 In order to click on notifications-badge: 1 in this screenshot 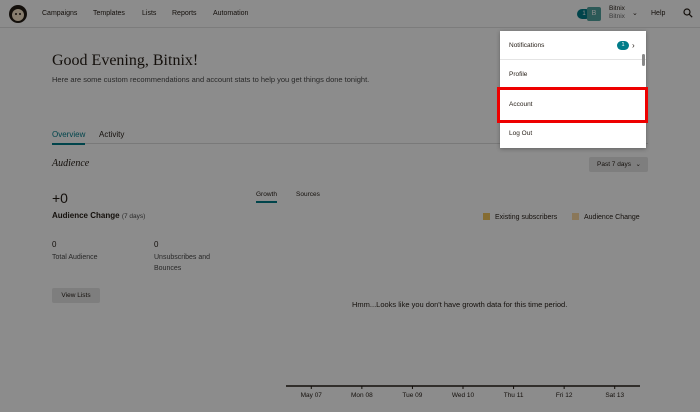, I will do `click(623, 45)`.